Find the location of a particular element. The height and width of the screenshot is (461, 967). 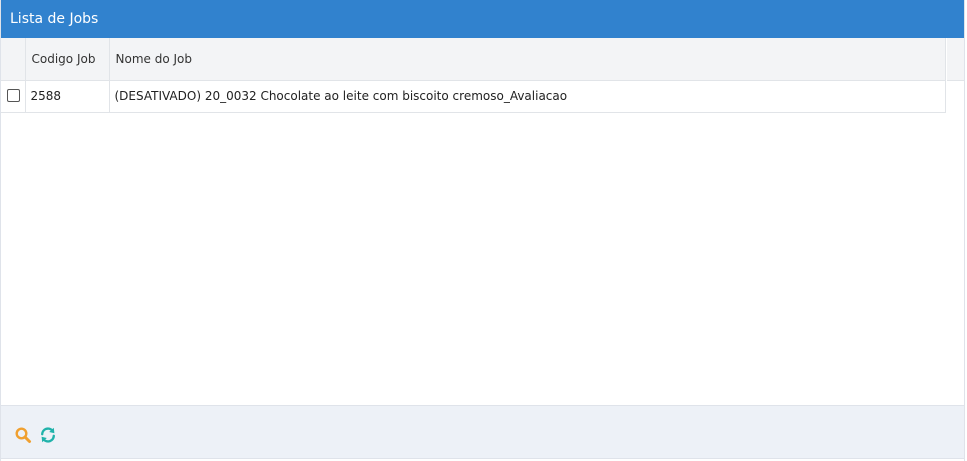

refresh-button is located at coordinates (48, 435).